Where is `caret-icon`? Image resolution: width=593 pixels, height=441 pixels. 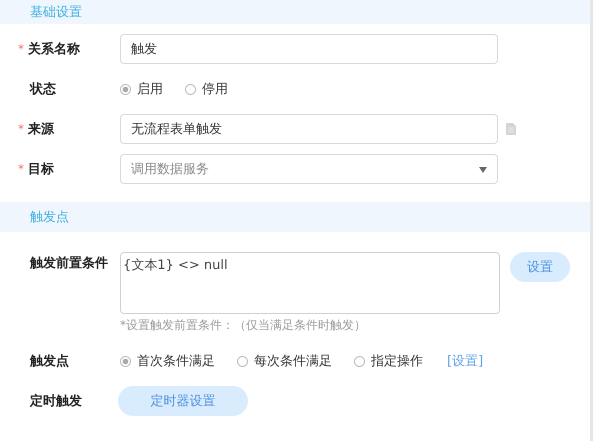 caret-icon is located at coordinates (483, 170).